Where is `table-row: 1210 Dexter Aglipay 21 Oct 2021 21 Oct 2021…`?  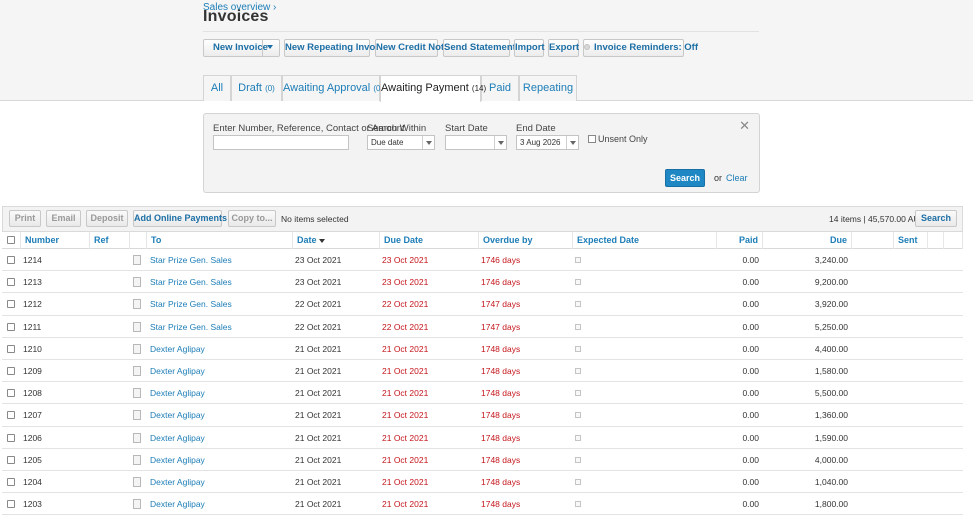 table-row: 1210 Dexter Aglipay 21 Oct 2021 21 Oct 2021… is located at coordinates (482, 349).